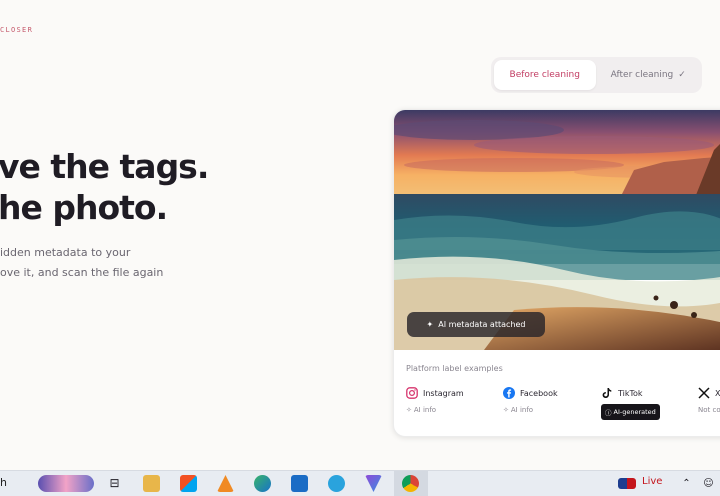 The width and height of the screenshot is (720, 496). Describe the element at coordinates (530, 400) in the screenshot. I see `platform-facebook: Facebook ✧ AI info` at that location.